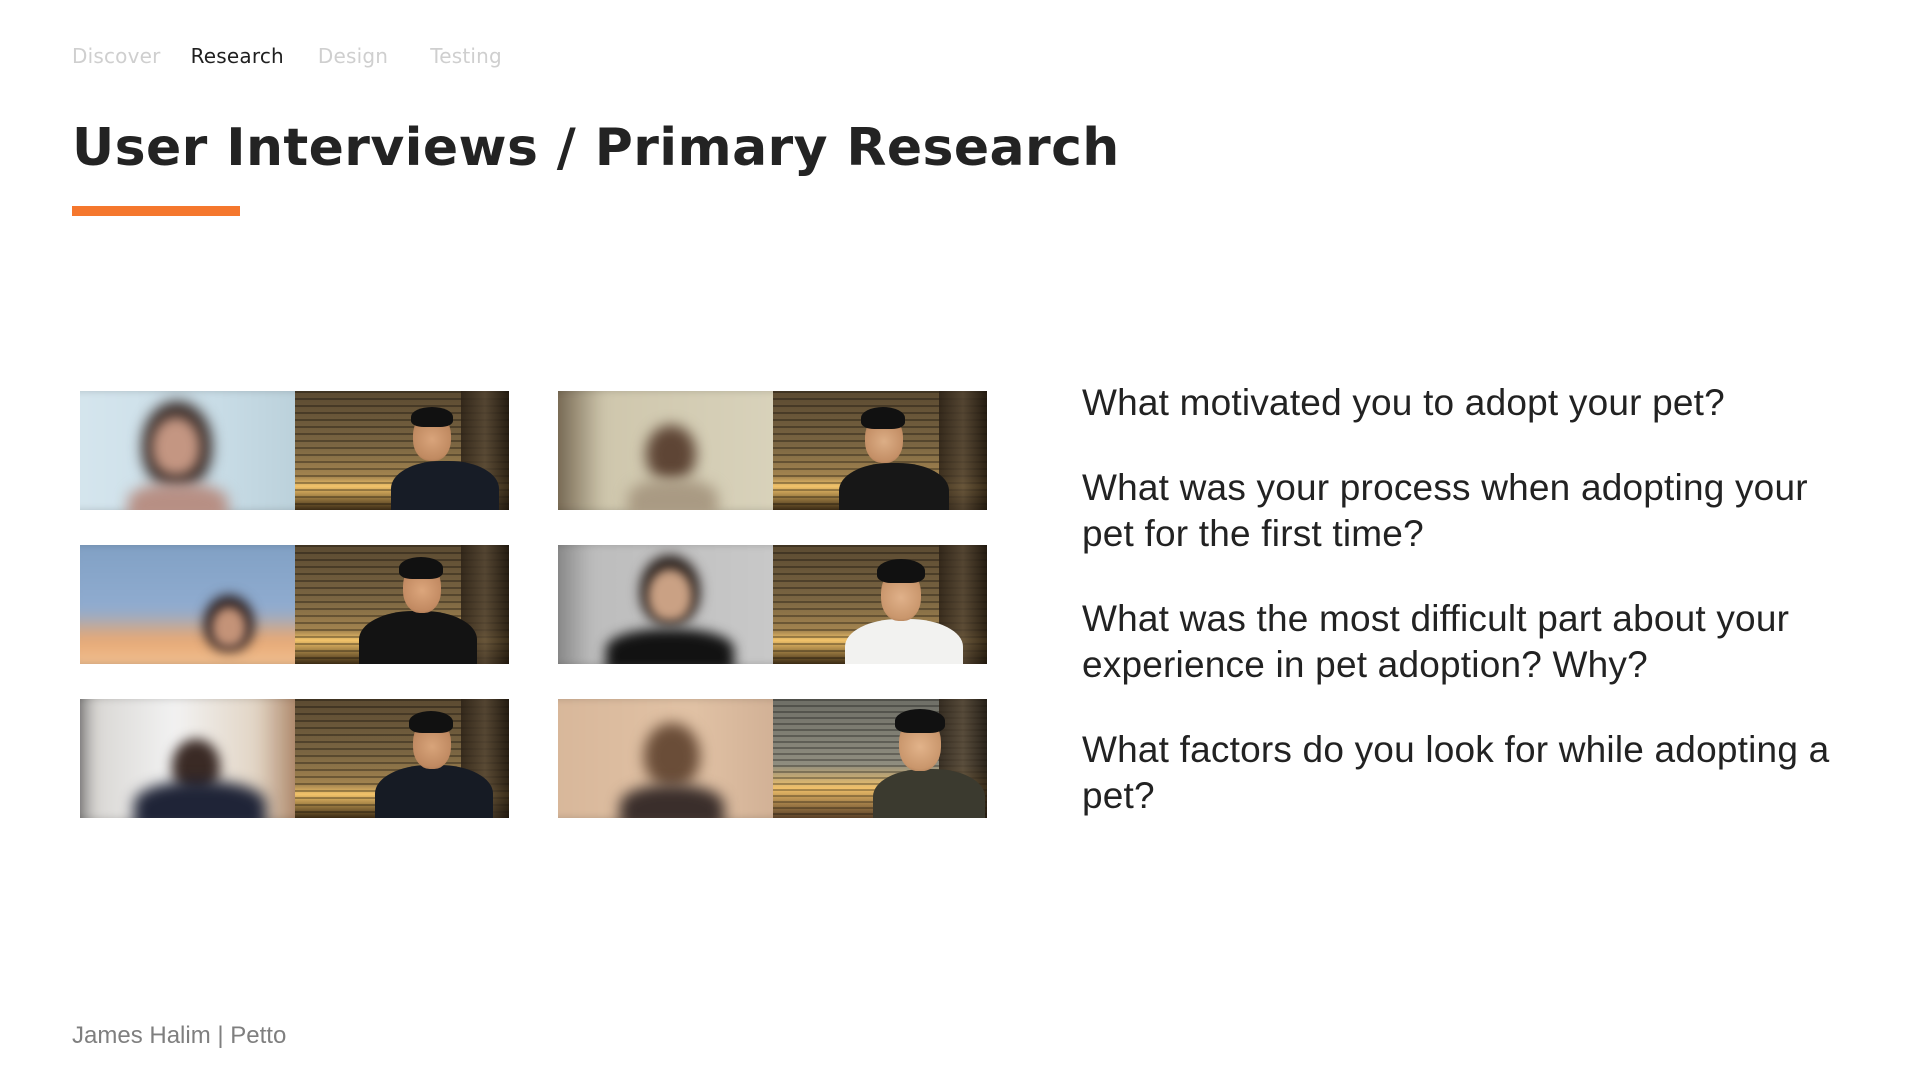 The height and width of the screenshot is (1080, 1920). I want to click on section-nav: Discover Research Design Testing, so click(287, 56).